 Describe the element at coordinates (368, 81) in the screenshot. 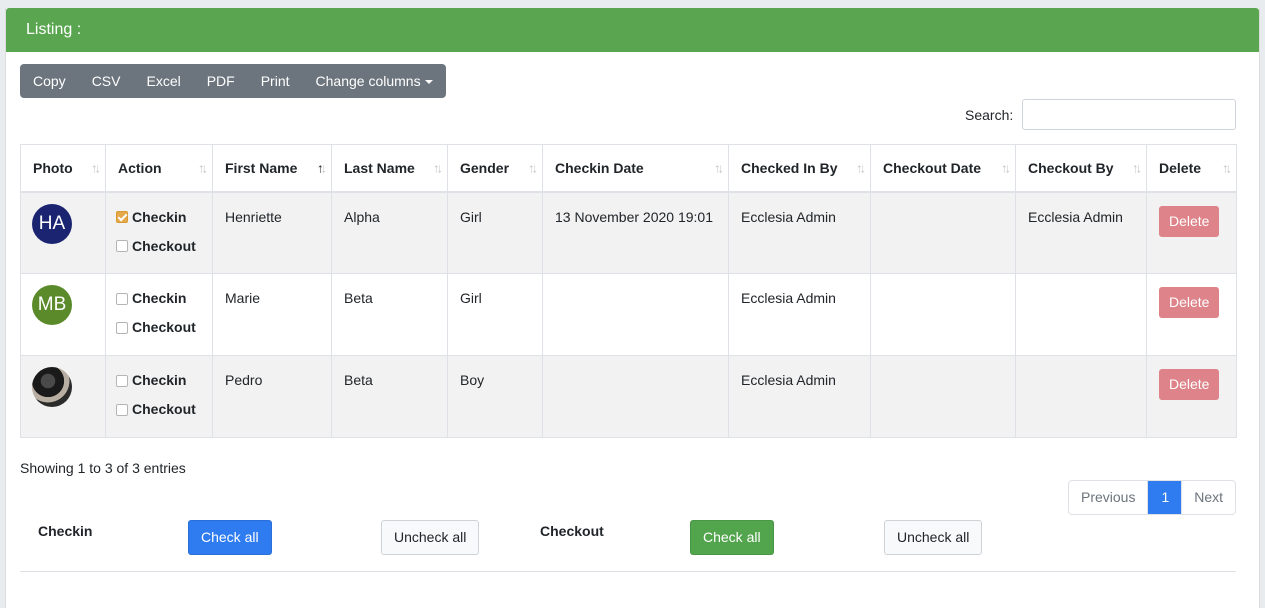

I see `change-columns-label: Change columns` at that location.